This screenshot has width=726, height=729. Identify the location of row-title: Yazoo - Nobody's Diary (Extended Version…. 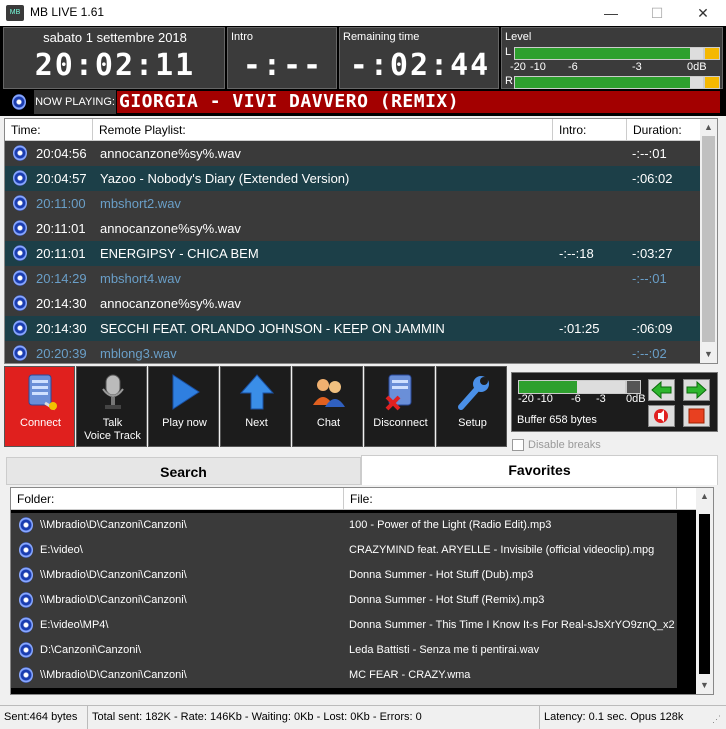
(225, 178).